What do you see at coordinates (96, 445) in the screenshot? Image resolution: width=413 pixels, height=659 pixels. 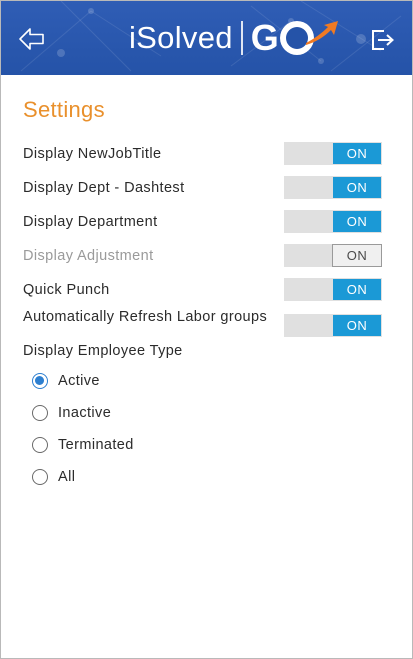 I see `radio-label: Terminated` at bounding box center [96, 445].